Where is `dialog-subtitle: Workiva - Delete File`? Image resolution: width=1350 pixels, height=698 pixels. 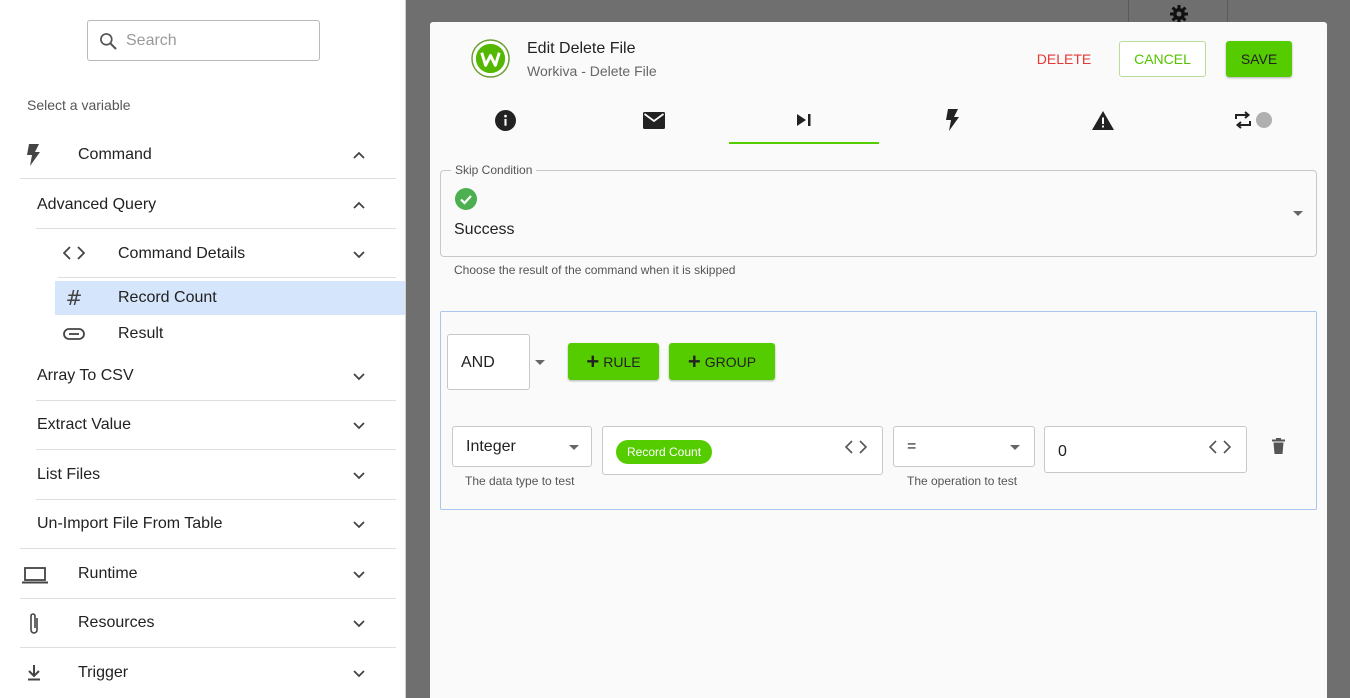
dialog-subtitle: Workiva - Delete File is located at coordinates (592, 71).